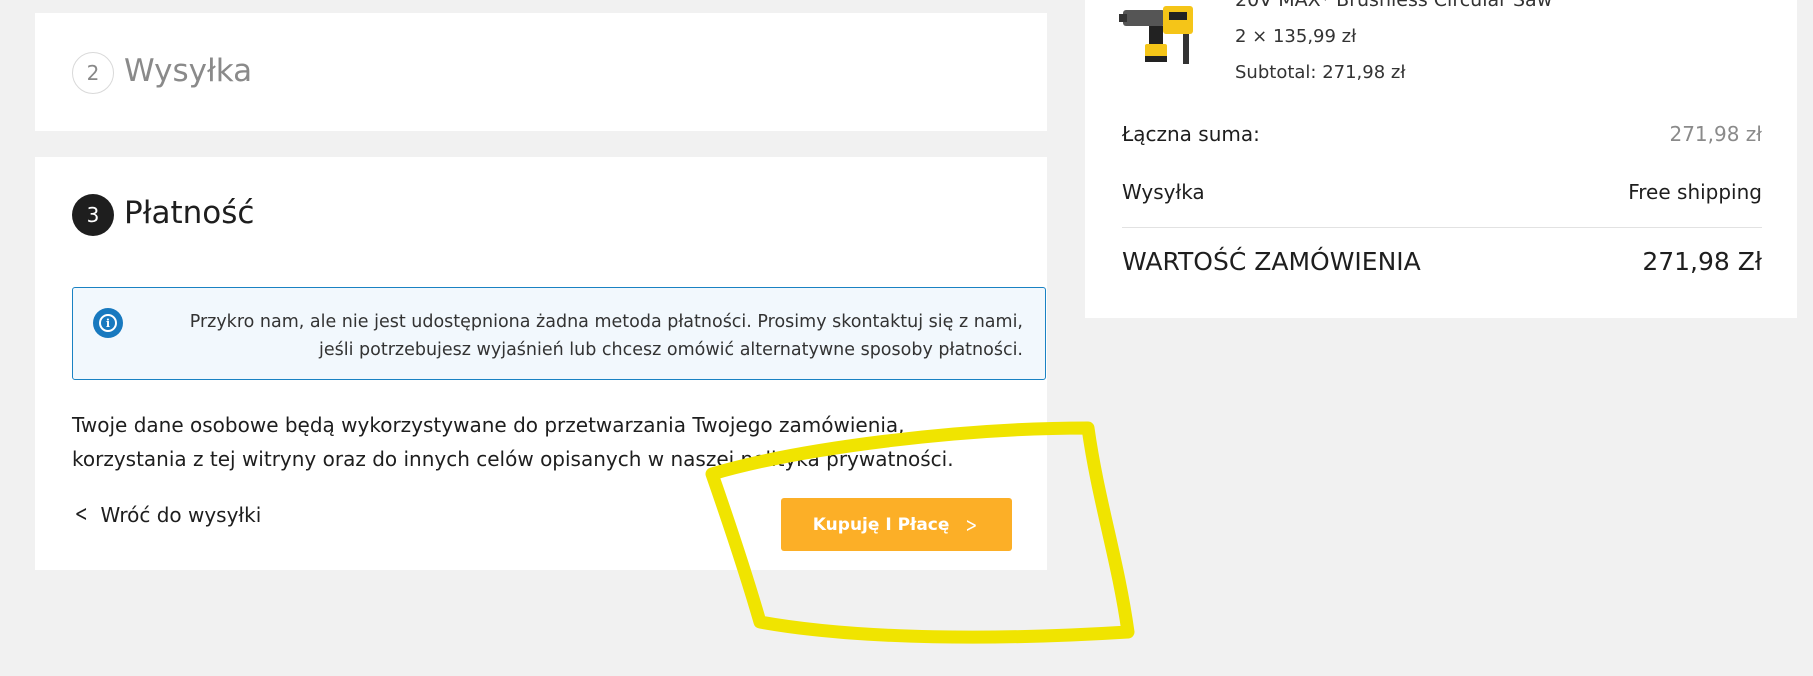  What do you see at coordinates (1320, 72) in the screenshot?
I see `product-subtotal: Subtotal: 271,98 zł` at bounding box center [1320, 72].